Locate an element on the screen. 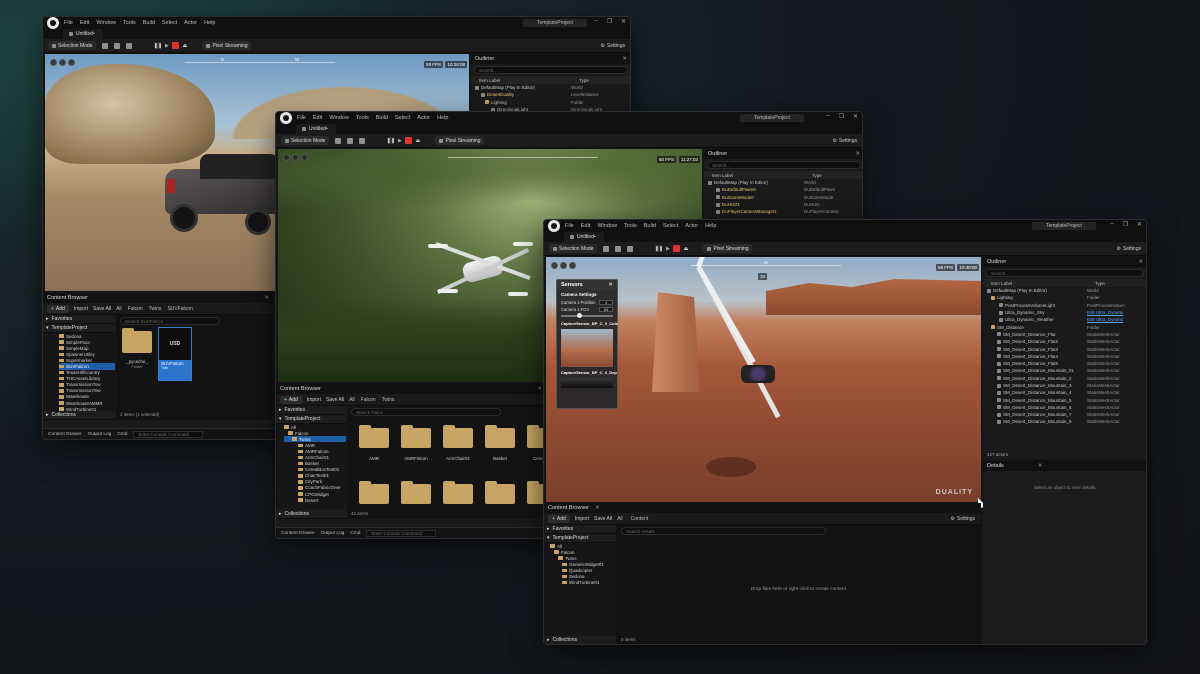  level-tab: Untitled• is located at coordinates (584, 237).